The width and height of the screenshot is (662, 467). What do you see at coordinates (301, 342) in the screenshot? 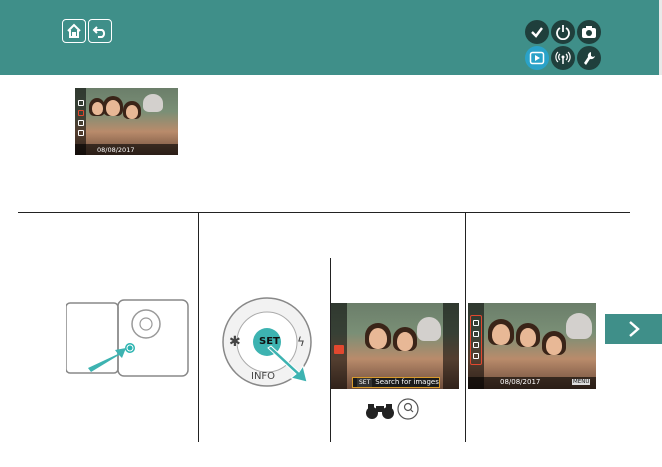
I see `svg-text: ϟ` at bounding box center [301, 342].